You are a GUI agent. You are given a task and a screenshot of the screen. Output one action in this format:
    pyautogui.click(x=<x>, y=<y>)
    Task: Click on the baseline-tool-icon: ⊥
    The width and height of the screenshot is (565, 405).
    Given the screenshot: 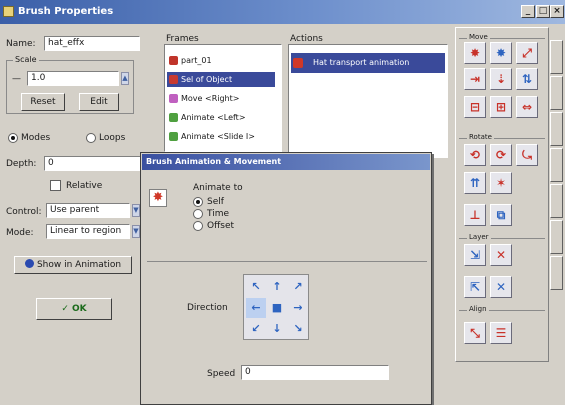 What is the action you would take?
    pyautogui.click(x=475, y=215)
    